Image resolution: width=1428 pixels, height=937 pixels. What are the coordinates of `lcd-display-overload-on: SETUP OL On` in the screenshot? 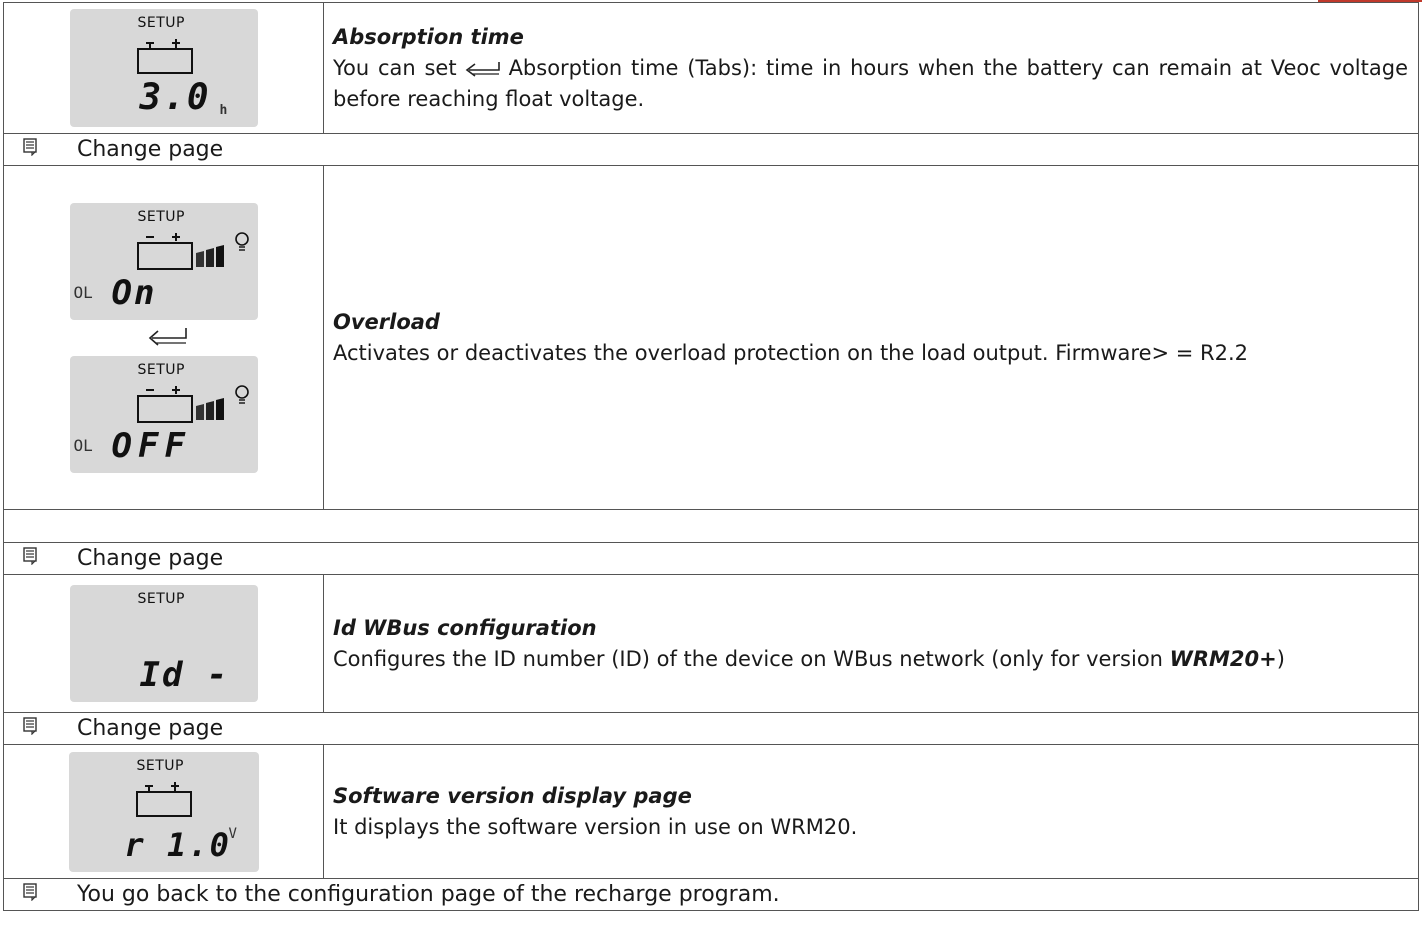 It's located at (163, 261).